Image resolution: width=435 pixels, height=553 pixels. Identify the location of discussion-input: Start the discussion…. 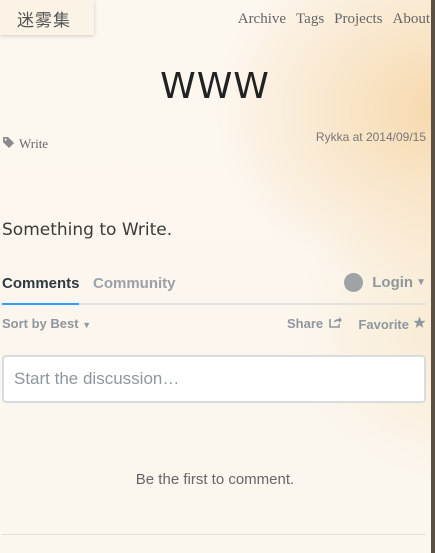
(214, 379).